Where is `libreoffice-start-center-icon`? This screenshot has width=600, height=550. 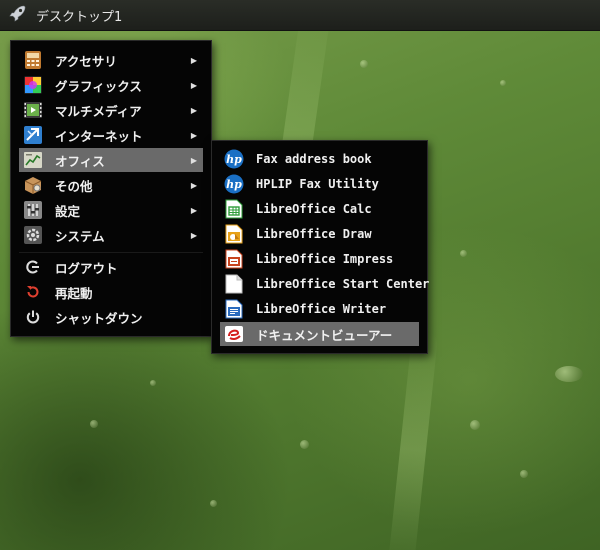
libreoffice-start-center-icon is located at coordinates (234, 284).